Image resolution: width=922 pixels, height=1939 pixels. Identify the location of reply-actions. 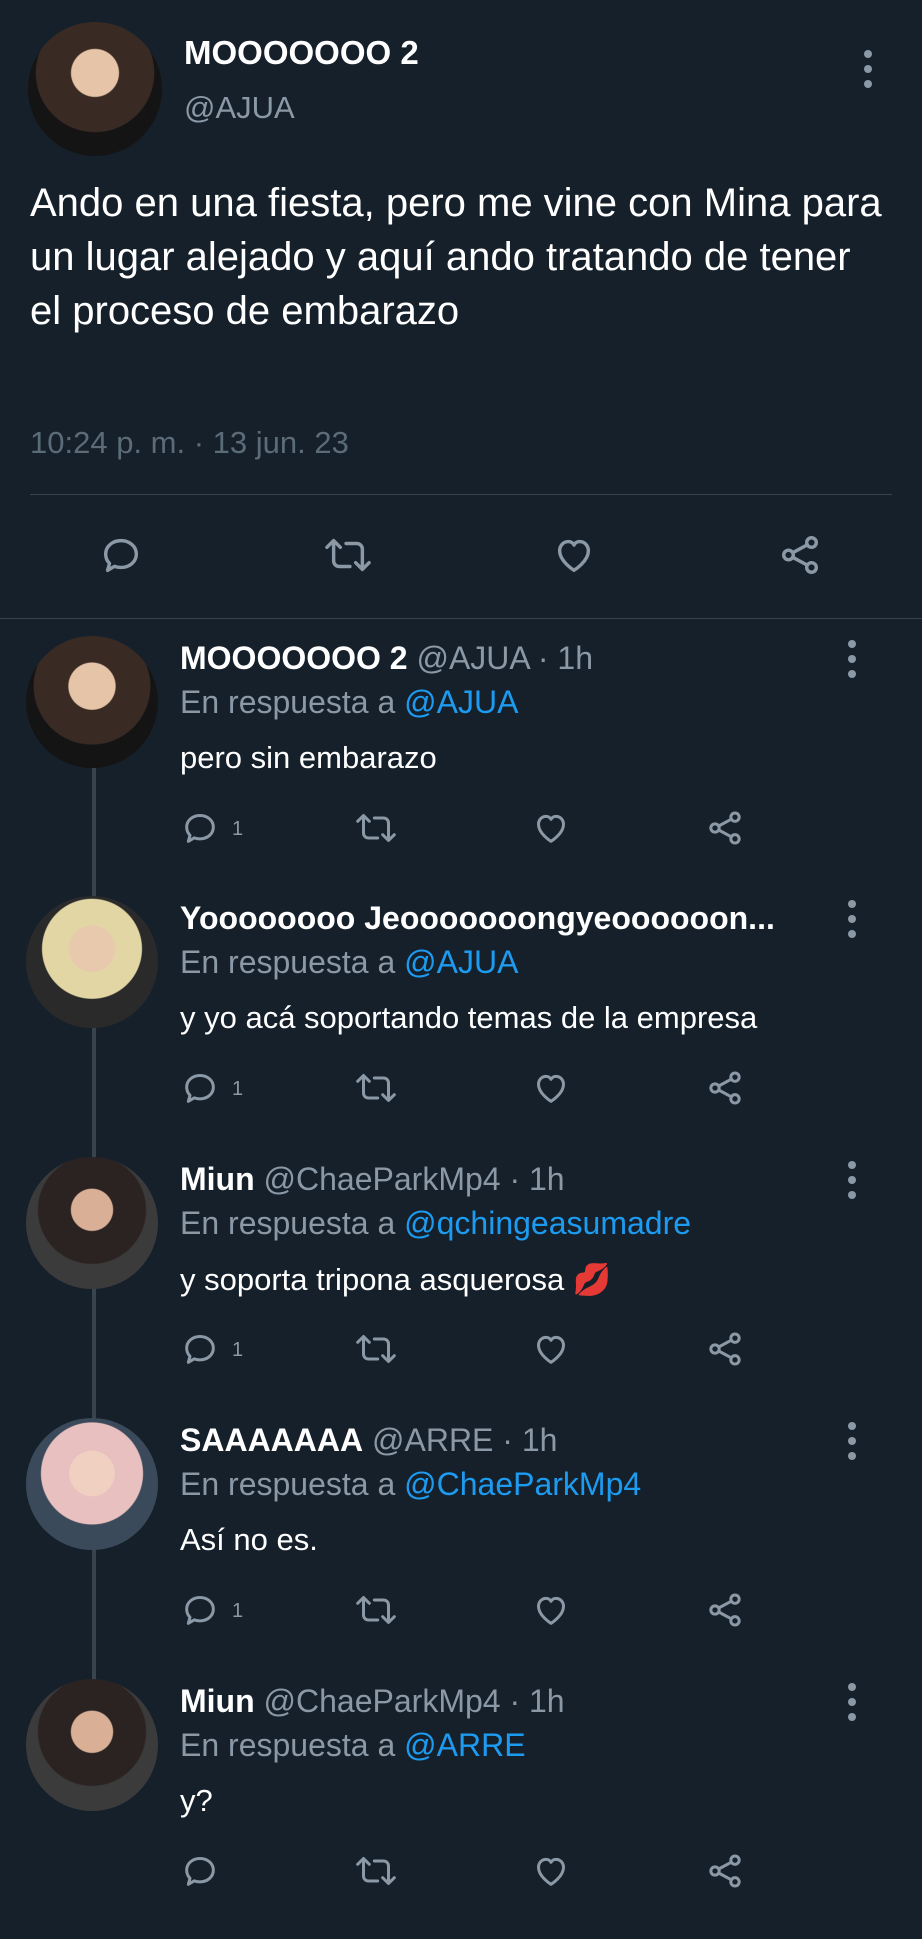
(461, 1873).